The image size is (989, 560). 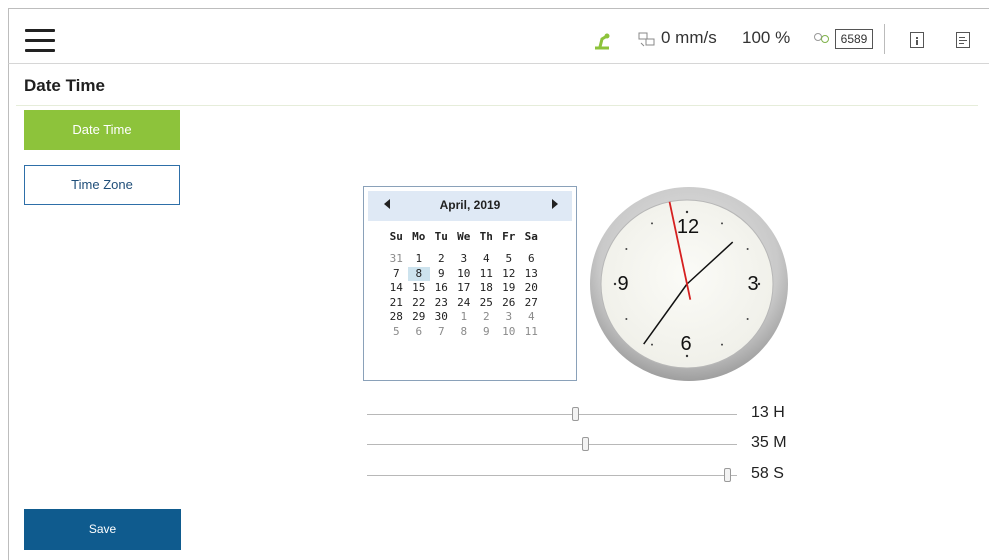 What do you see at coordinates (396, 303) in the screenshot?
I see `calendar-day: 21` at bounding box center [396, 303].